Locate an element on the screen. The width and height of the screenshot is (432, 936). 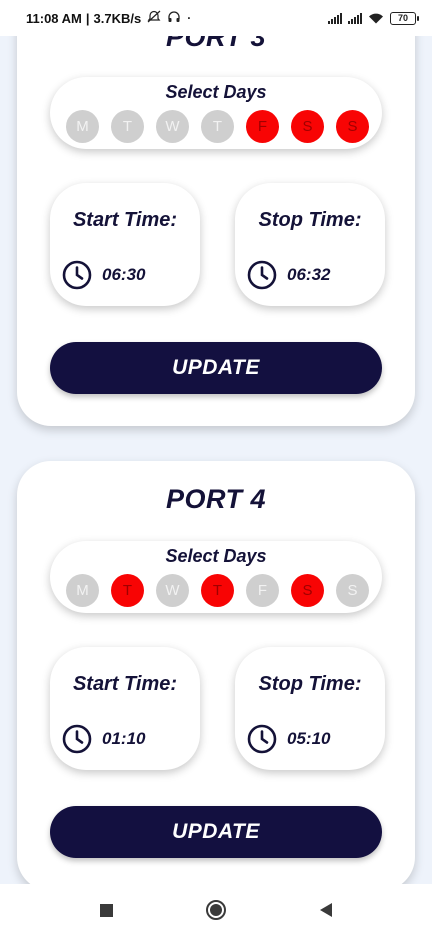
start-time-value: 01:10 is located at coordinates (124, 738).